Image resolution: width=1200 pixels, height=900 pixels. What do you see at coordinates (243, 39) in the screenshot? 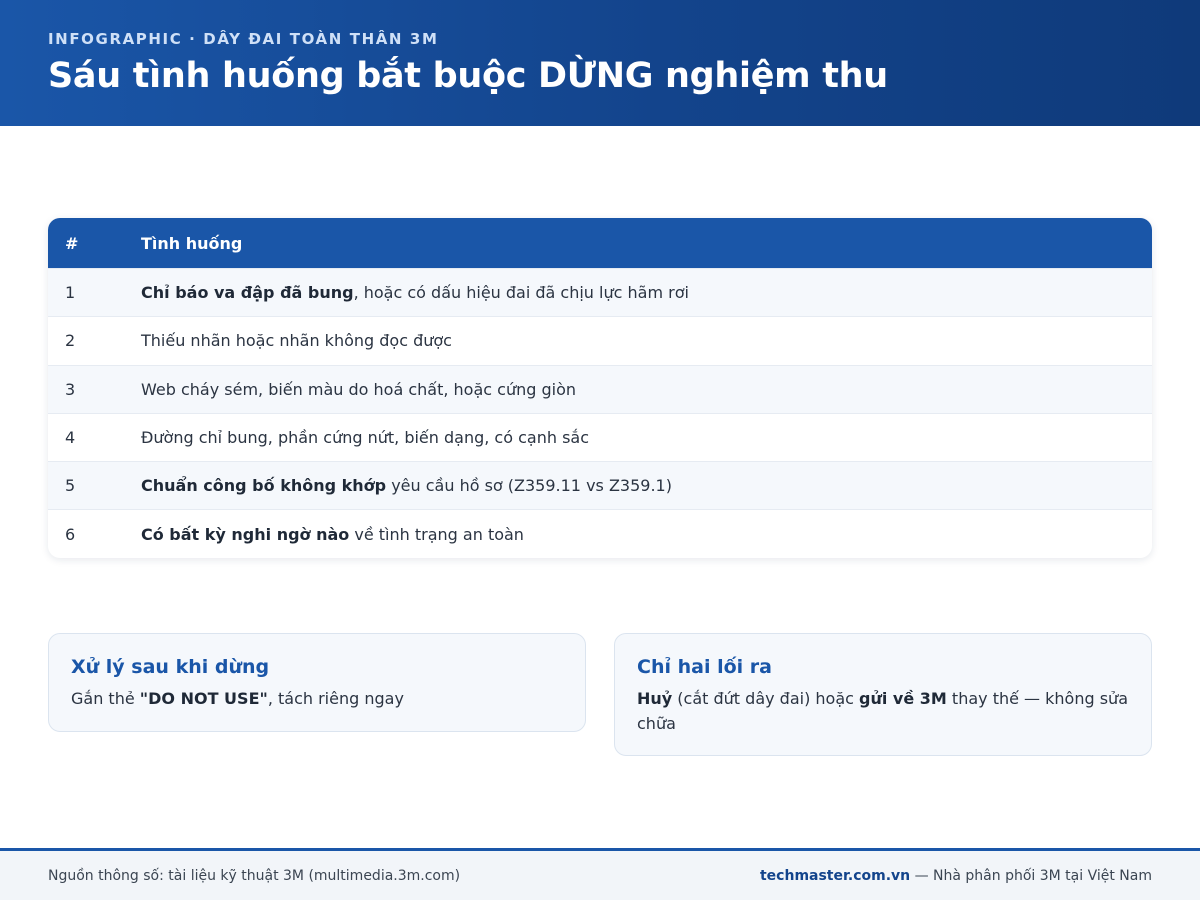
I see `header-kicker: INFOGRAPHIC · DÂY ĐAI TOÀN THÂN 3M` at bounding box center [243, 39].